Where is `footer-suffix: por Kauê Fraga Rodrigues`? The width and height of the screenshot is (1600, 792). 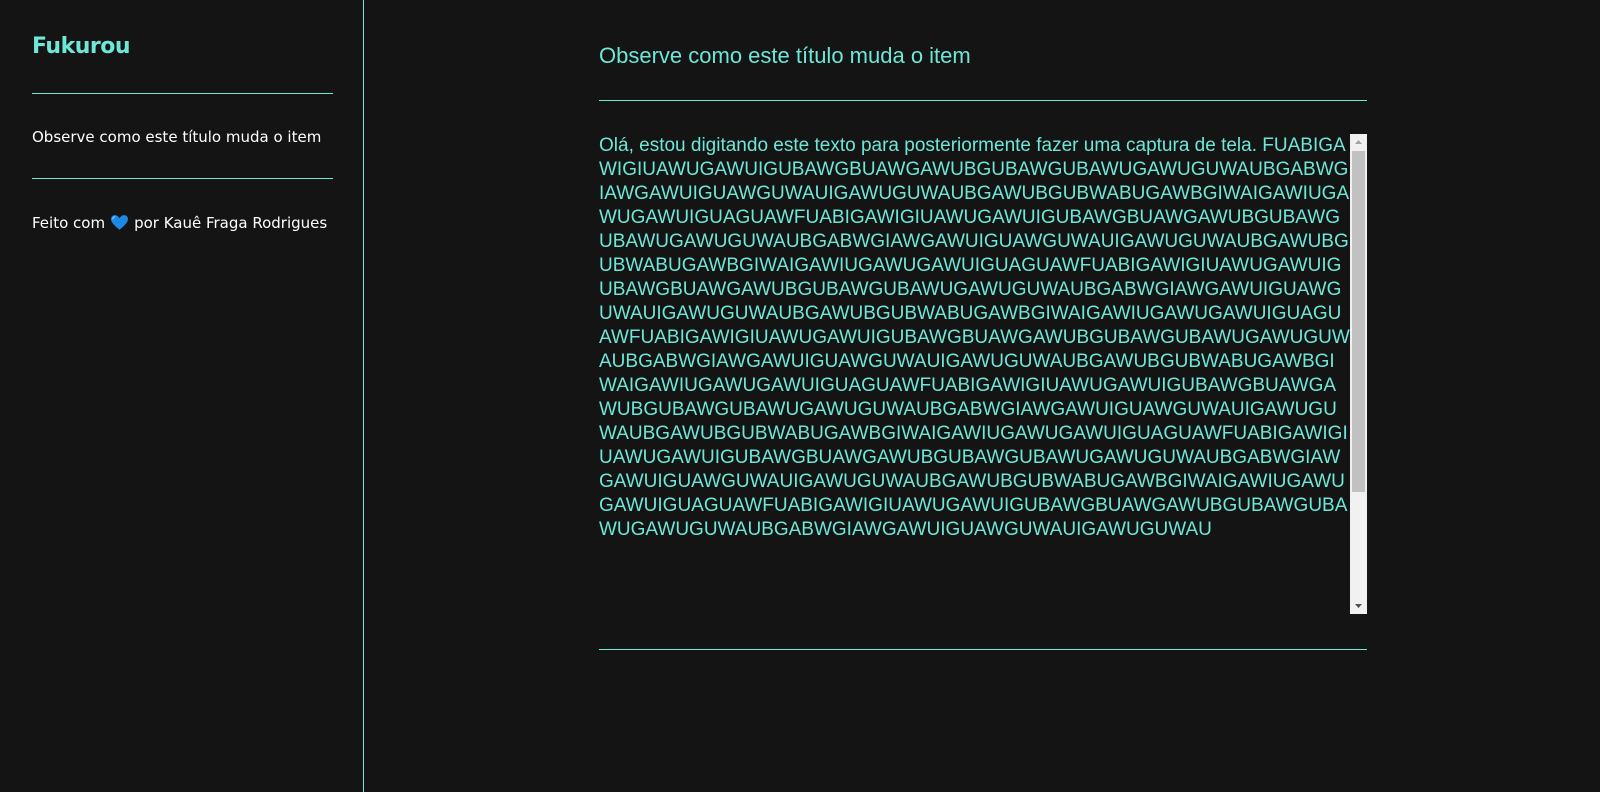 footer-suffix: por Kauê Fraga Rodrigues is located at coordinates (231, 223).